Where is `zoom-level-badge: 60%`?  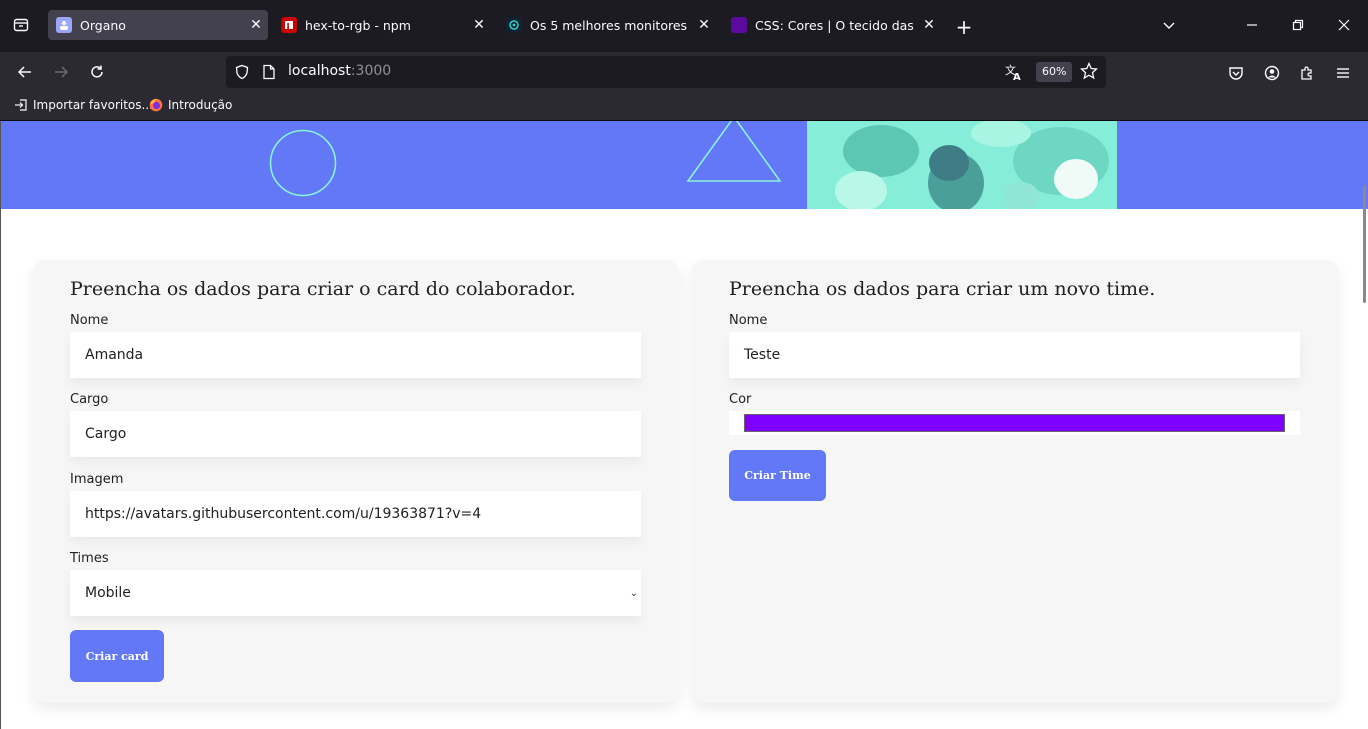 zoom-level-badge: 60% is located at coordinates (1054, 72).